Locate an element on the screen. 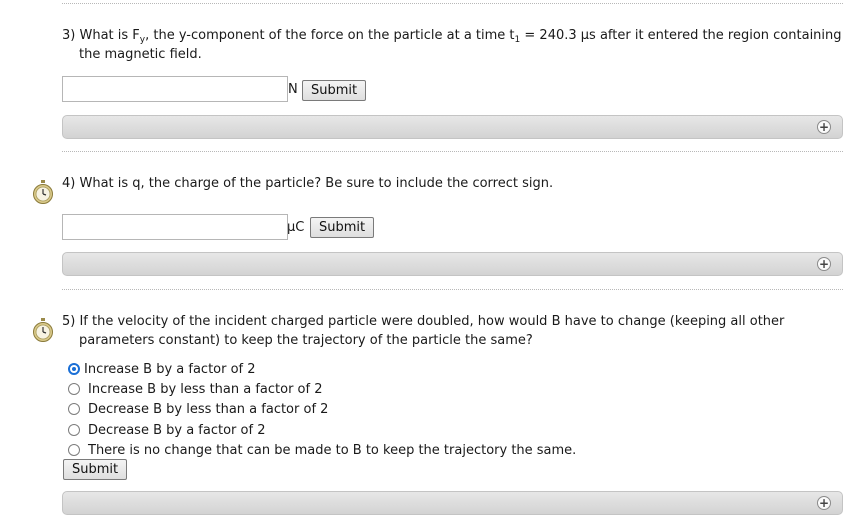 The height and width of the screenshot is (515, 867). question-5-hint-bar: + is located at coordinates (452, 503).